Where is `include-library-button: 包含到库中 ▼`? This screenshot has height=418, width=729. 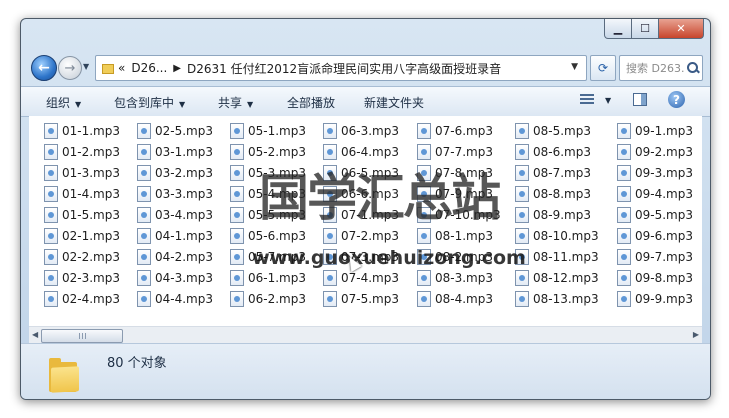
include-library-button: 包含到库中 ▼ is located at coordinates (149, 102).